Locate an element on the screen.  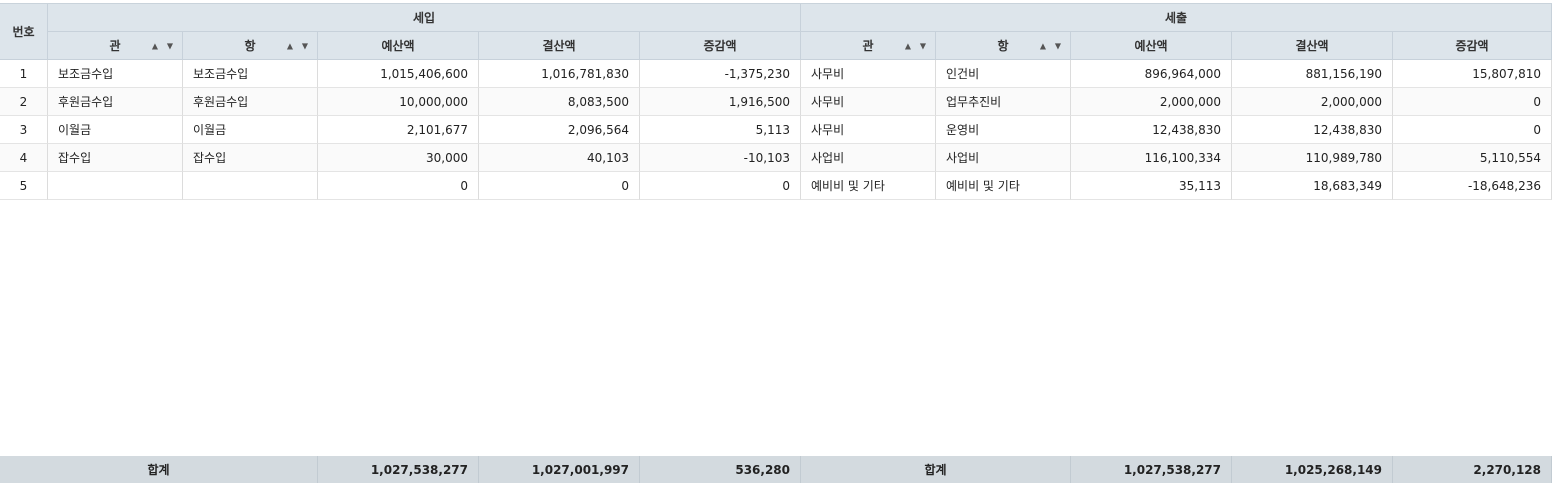
col-rev-gwan-label: 관 is located at coordinates (115, 46).